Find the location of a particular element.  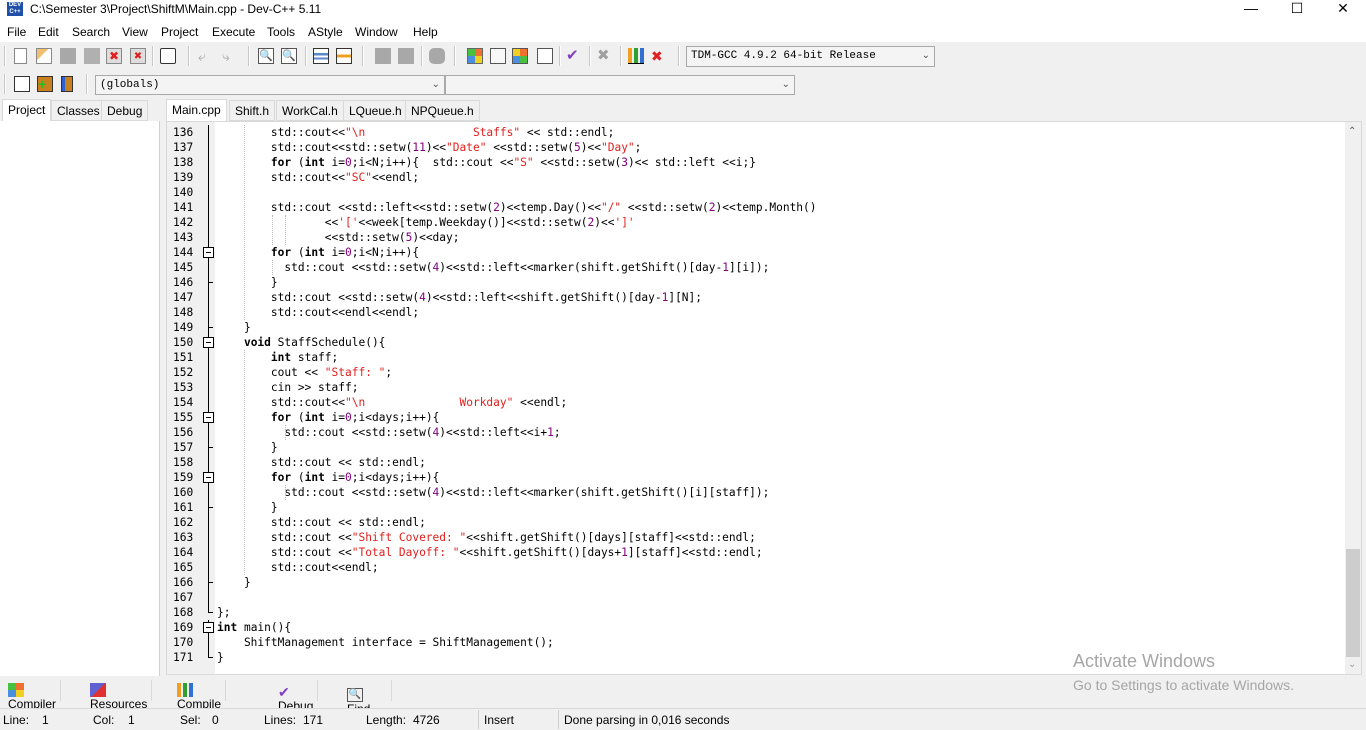

code-line: 169 int main(){ is located at coordinates (232, 627).